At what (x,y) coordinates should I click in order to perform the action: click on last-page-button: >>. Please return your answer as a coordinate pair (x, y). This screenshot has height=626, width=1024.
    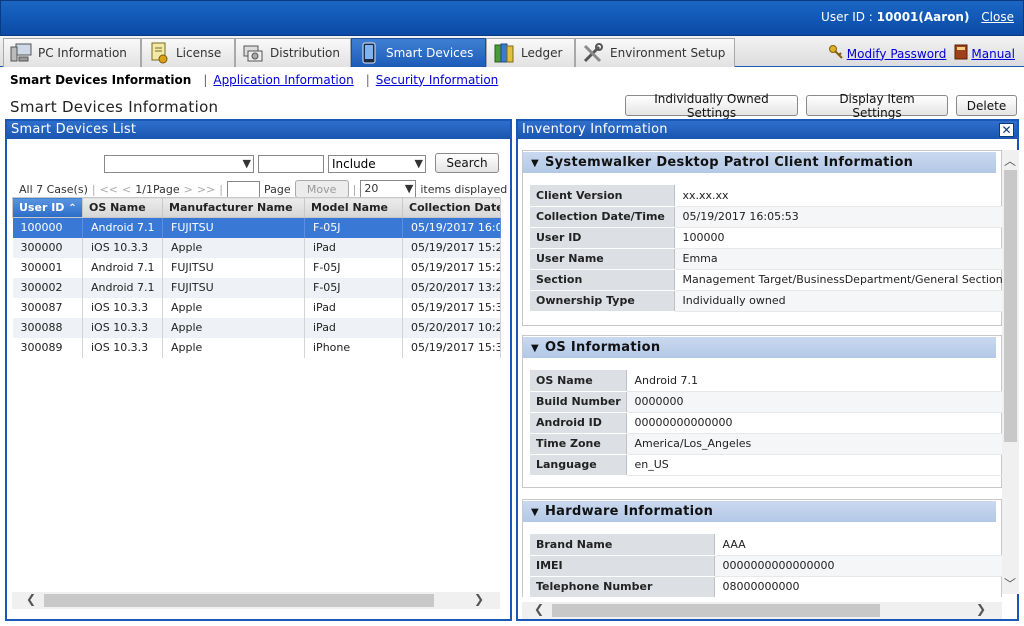
    Looking at the image, I should click on (206, 189).